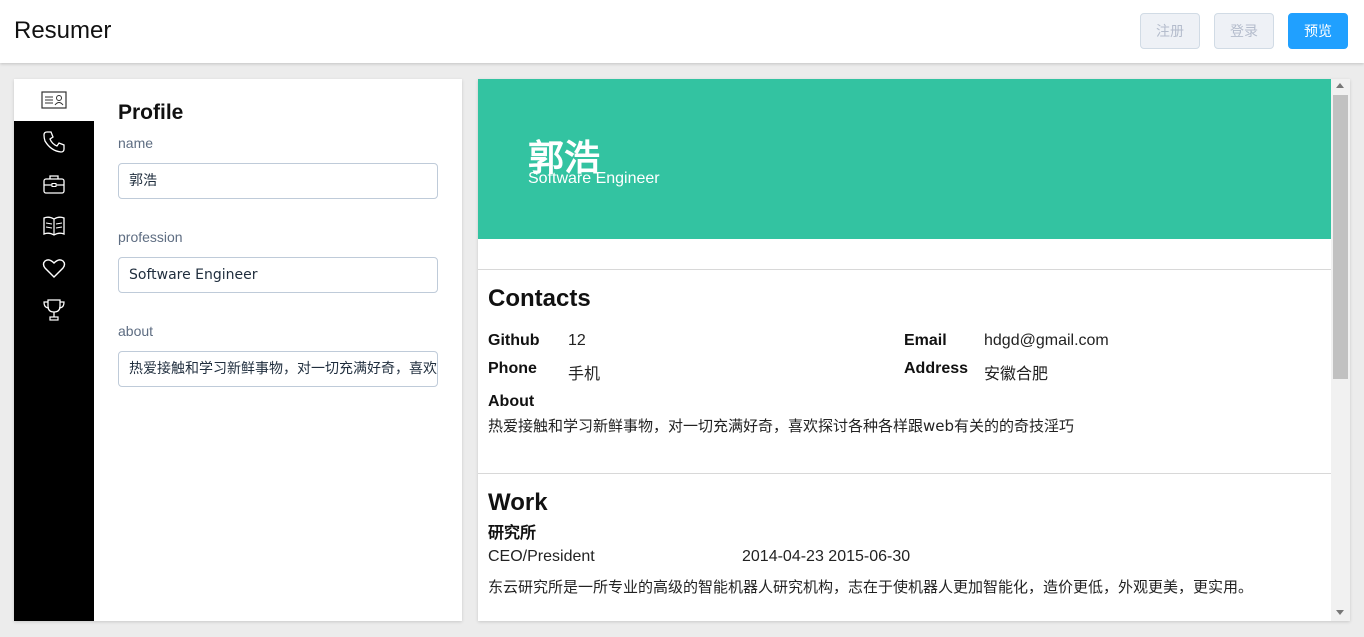  I want to click on id-card-icon, so click(54, 100).